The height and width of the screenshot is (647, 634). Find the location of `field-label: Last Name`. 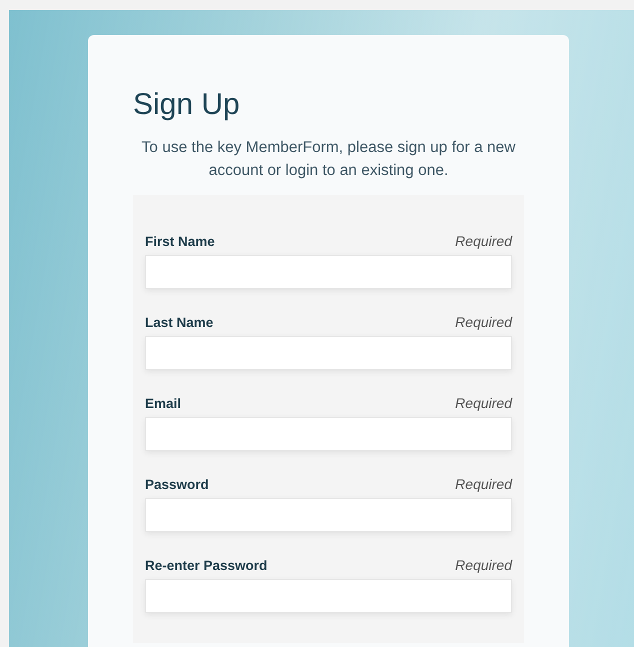

field-label: Last Name is located at coordinates (179, 323).